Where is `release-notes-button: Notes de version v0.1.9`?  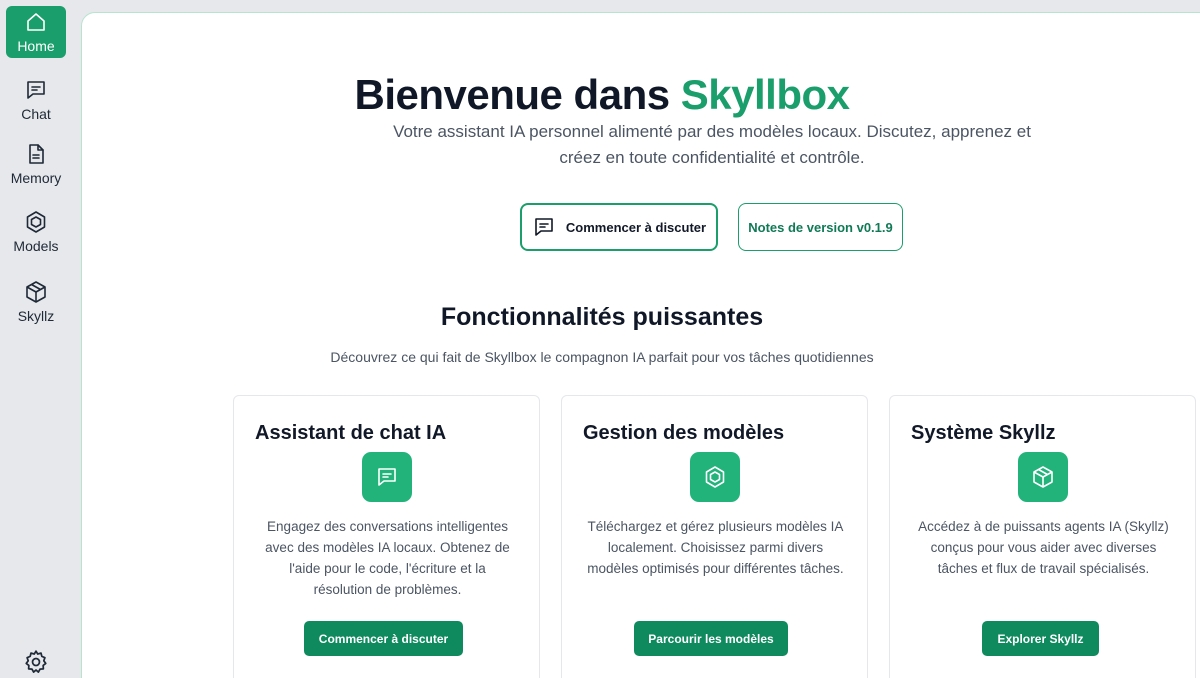 release-notes-button: Notes de version v0.1.9 is located at coordinates (820, 227).